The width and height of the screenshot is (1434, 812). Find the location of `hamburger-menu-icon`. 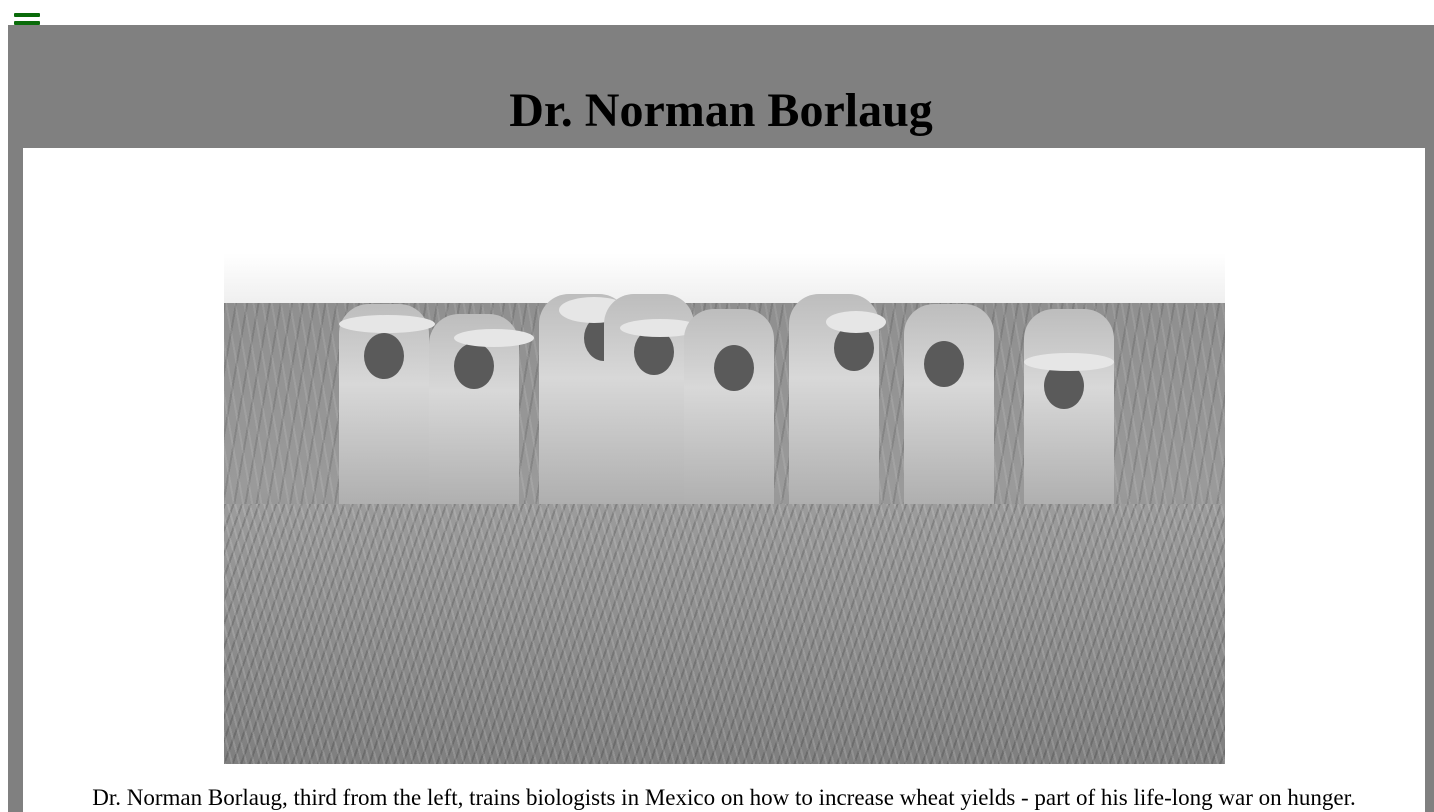

hamburger-menu-icon is located at coordinates (27, 15).